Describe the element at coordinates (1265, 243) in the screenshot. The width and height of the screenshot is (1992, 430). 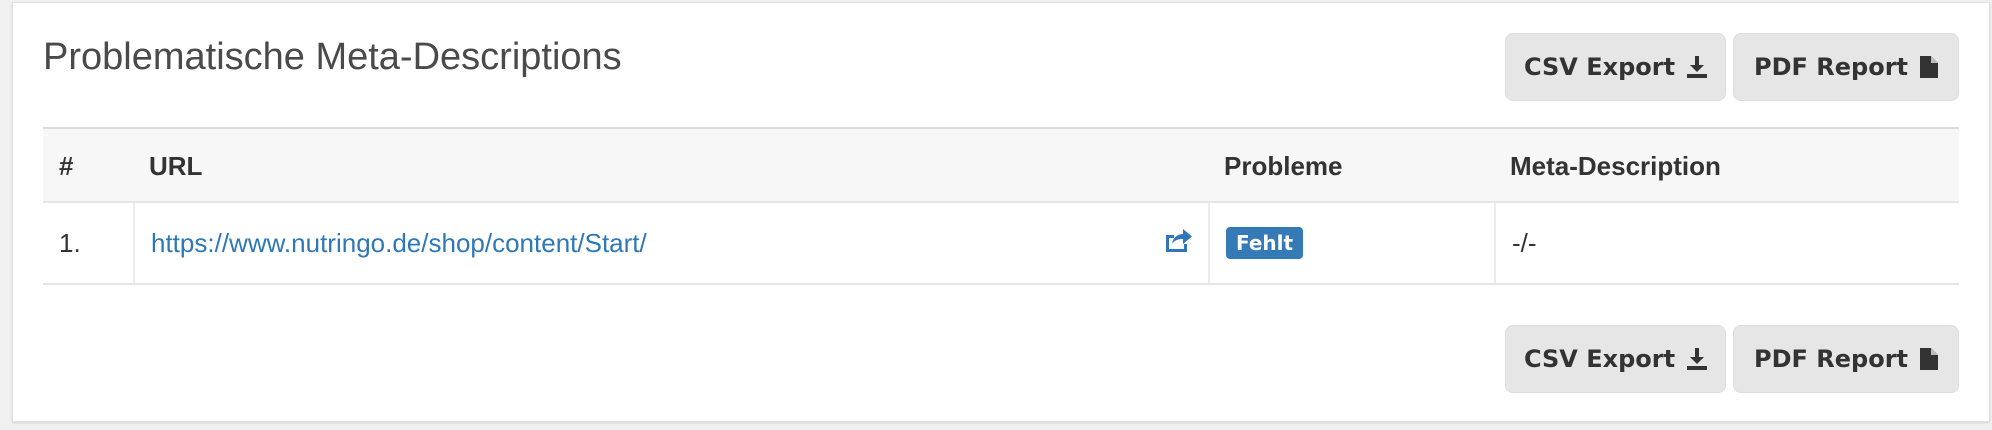
I see `status-badge: Fehlt` at that location.